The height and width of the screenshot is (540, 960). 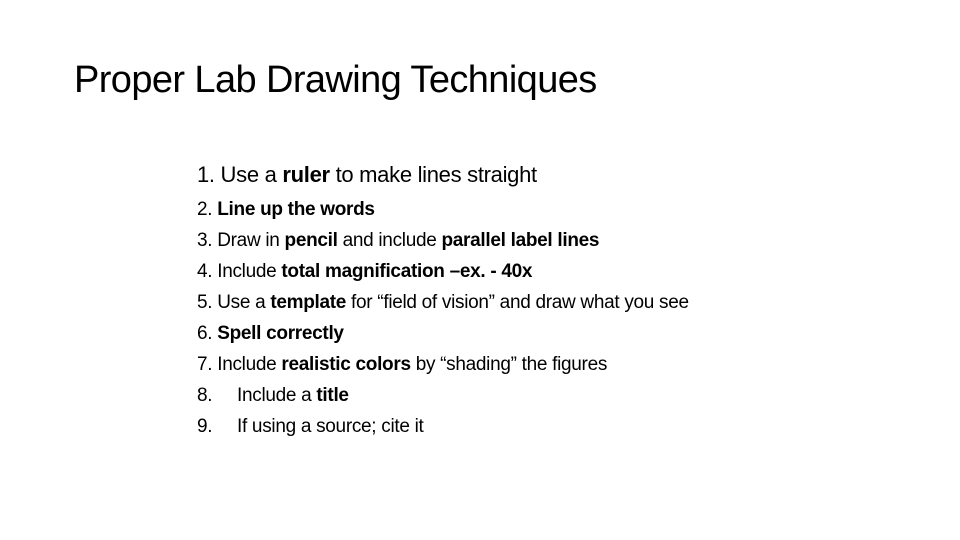 What do you see at coordinates (205, 333) in the screenshot?
I see `item-number: 6.` at bounding box center [205, 333].